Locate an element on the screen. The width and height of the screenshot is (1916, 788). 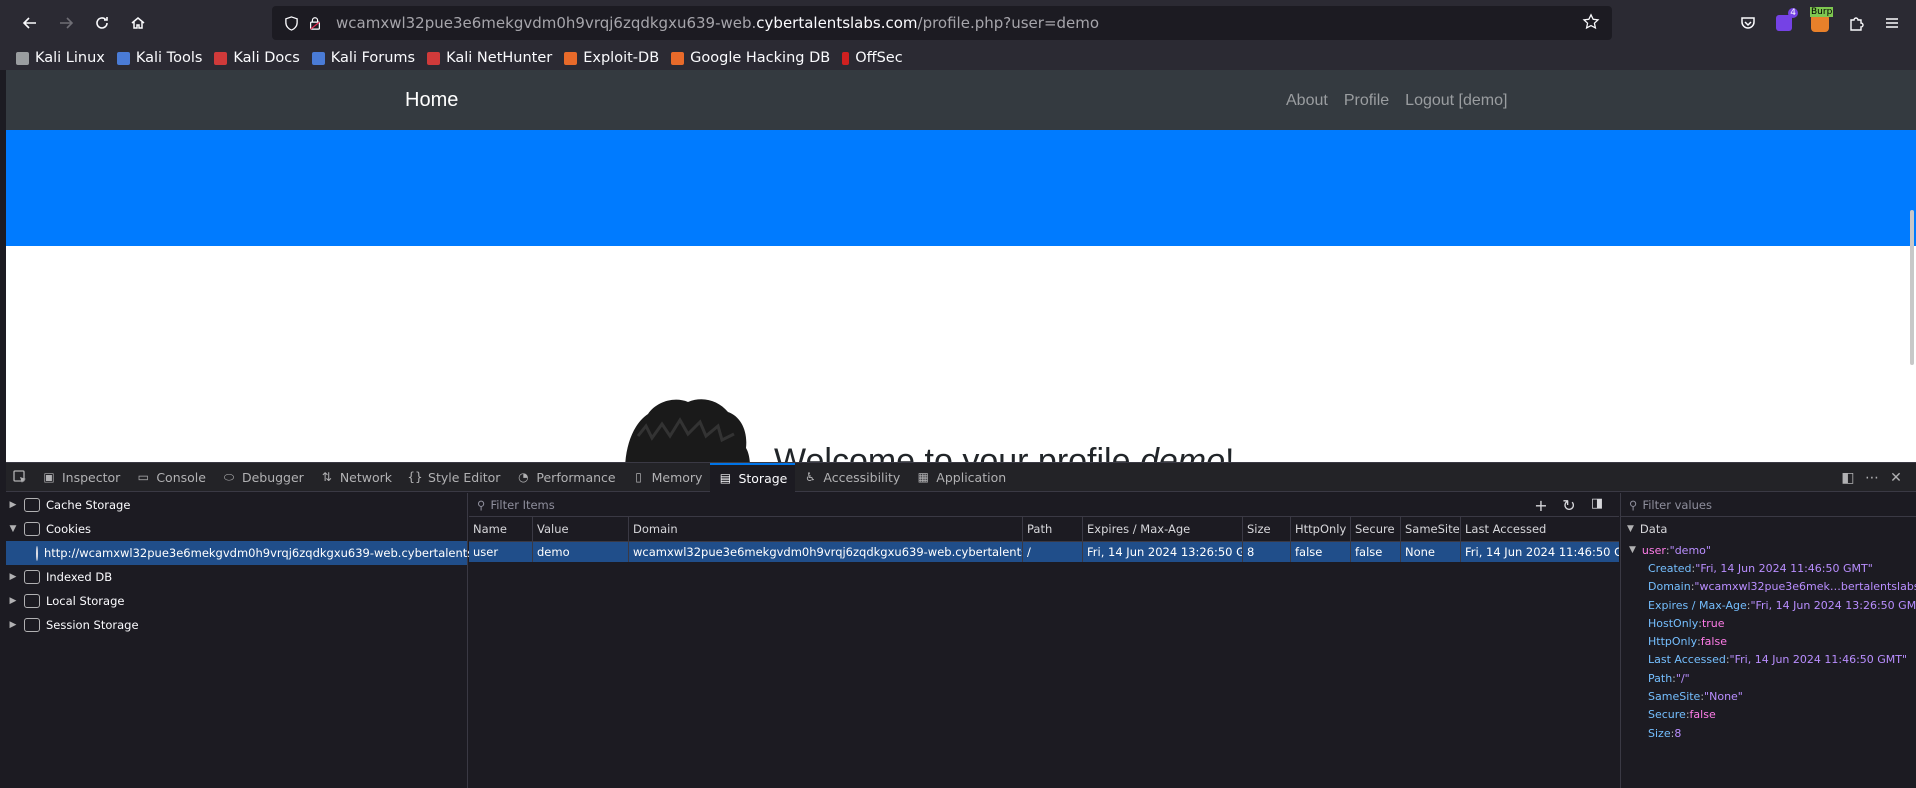
column-header: Value is located at coordinates (581, 529).